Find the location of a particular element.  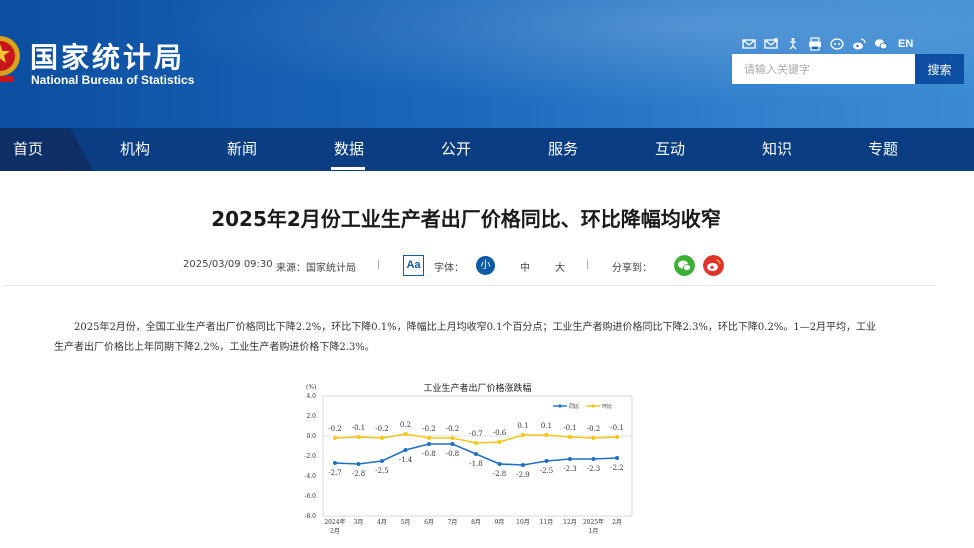

y-tick-label: -2.0 is located at coordinates (310, 456).